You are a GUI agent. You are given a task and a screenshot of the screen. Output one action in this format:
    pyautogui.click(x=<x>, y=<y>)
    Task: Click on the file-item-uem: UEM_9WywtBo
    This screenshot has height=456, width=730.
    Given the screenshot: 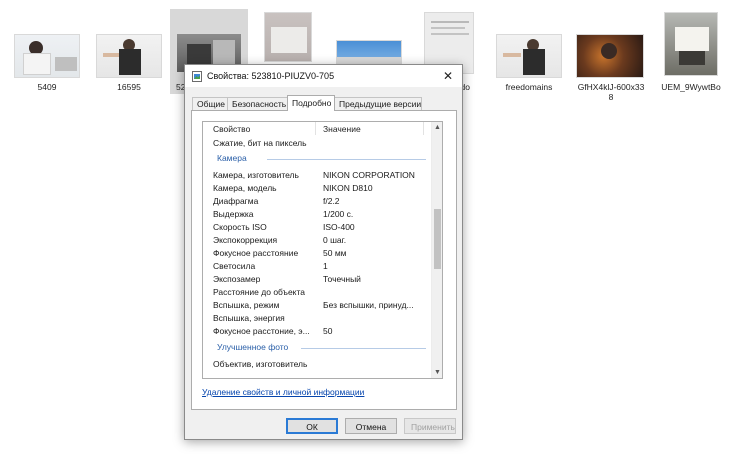 What is the action you would take?
    pyautogui.click(x=691, y=55)
    